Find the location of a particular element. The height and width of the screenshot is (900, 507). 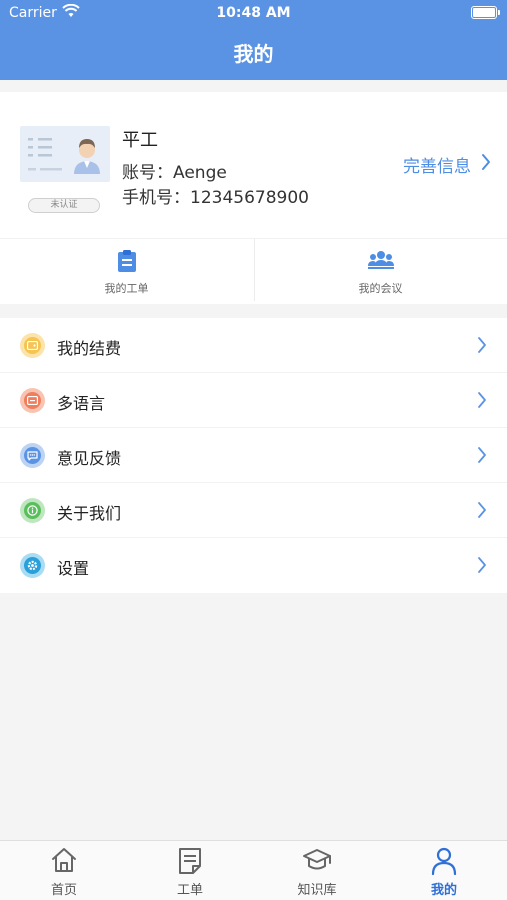

info-icon is located at coordinates (32, 510).